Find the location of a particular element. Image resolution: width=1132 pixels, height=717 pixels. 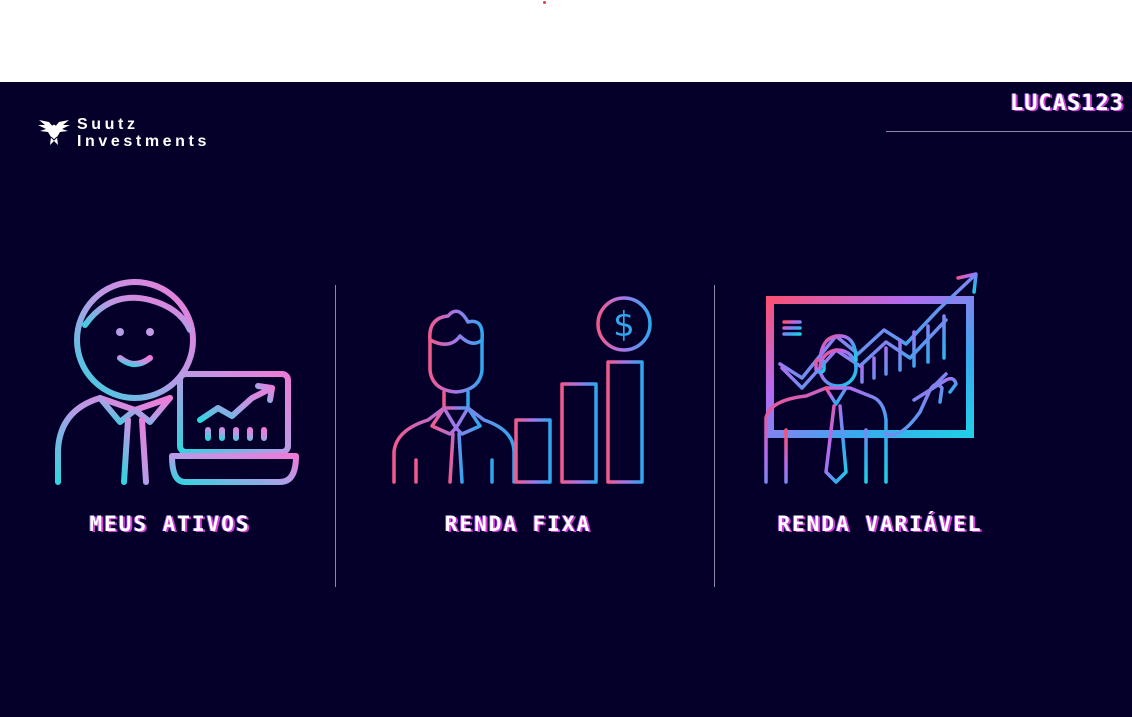

brand-logo-link: Suutz Investments is located at coordinates (123, 133).